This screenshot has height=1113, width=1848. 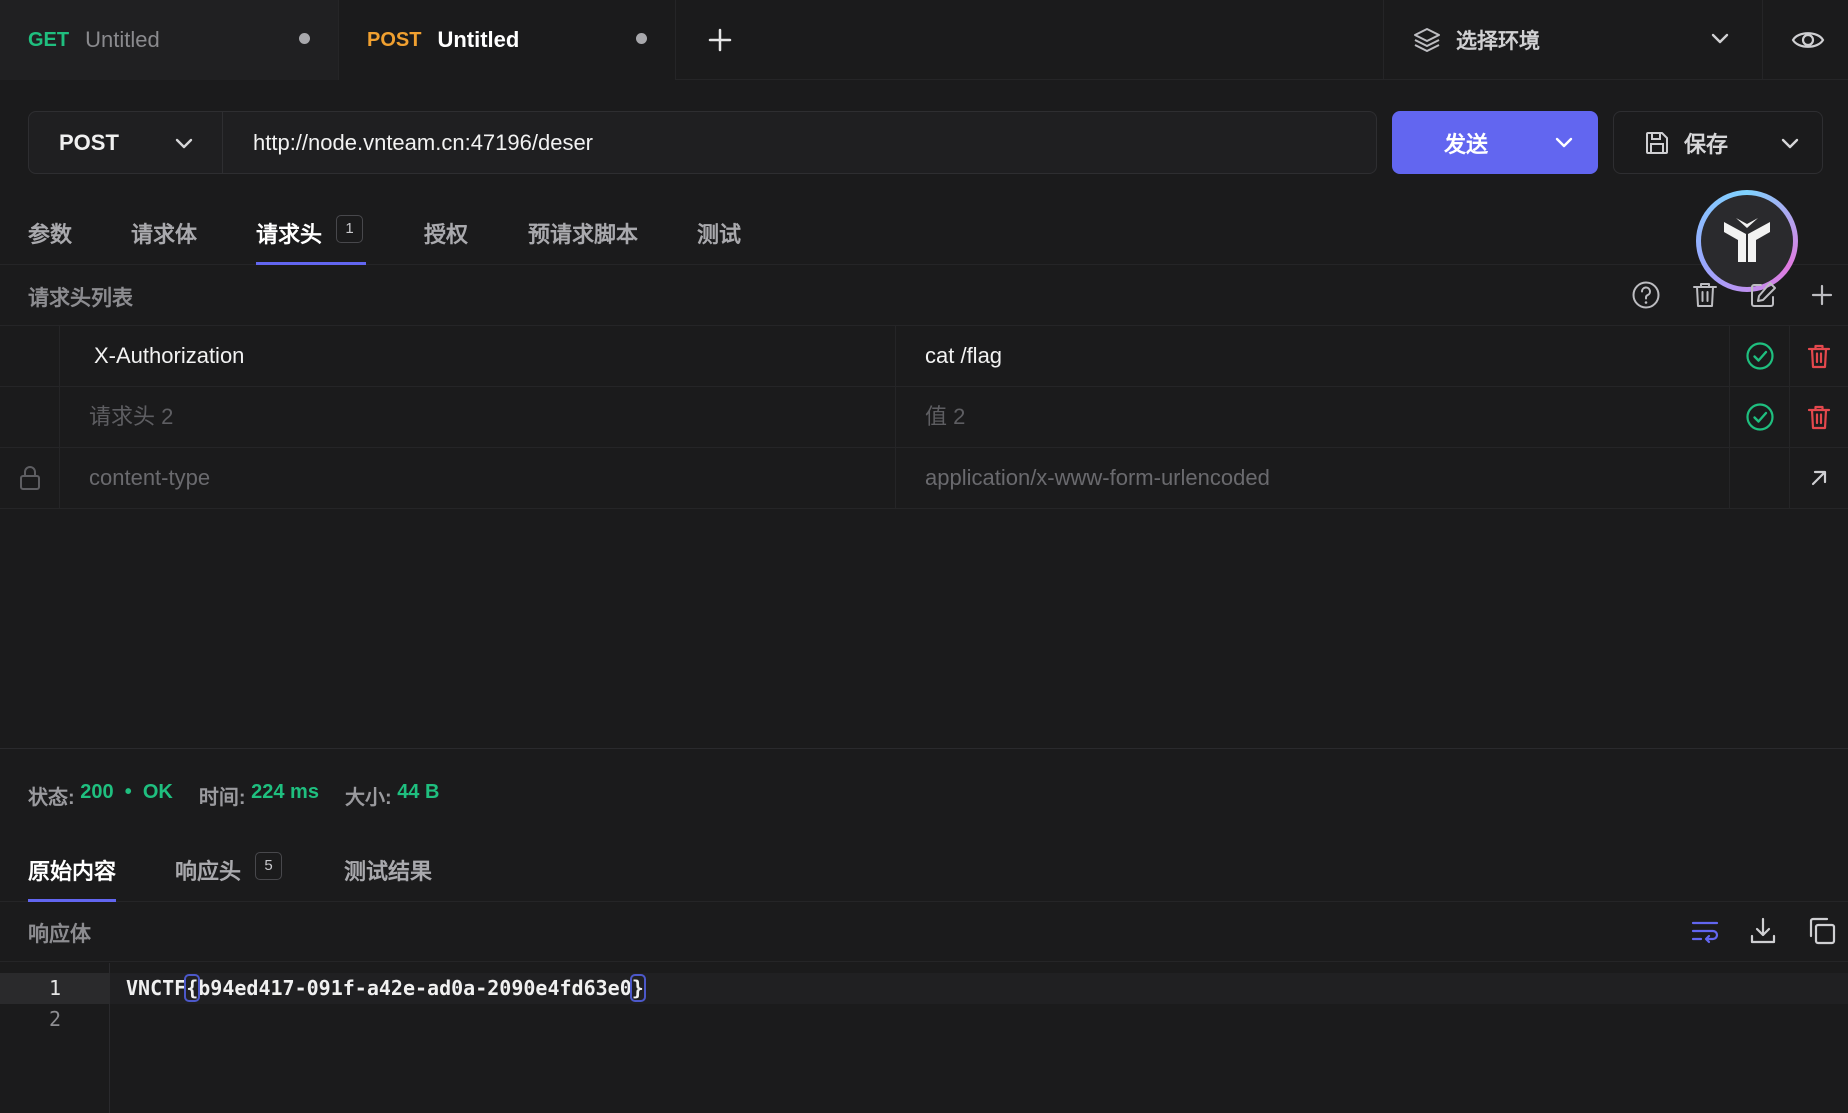 What do you see at coordinates (1763, 931) in the screenshot?
I see `download-icon` at bounding box center [1763, 931].